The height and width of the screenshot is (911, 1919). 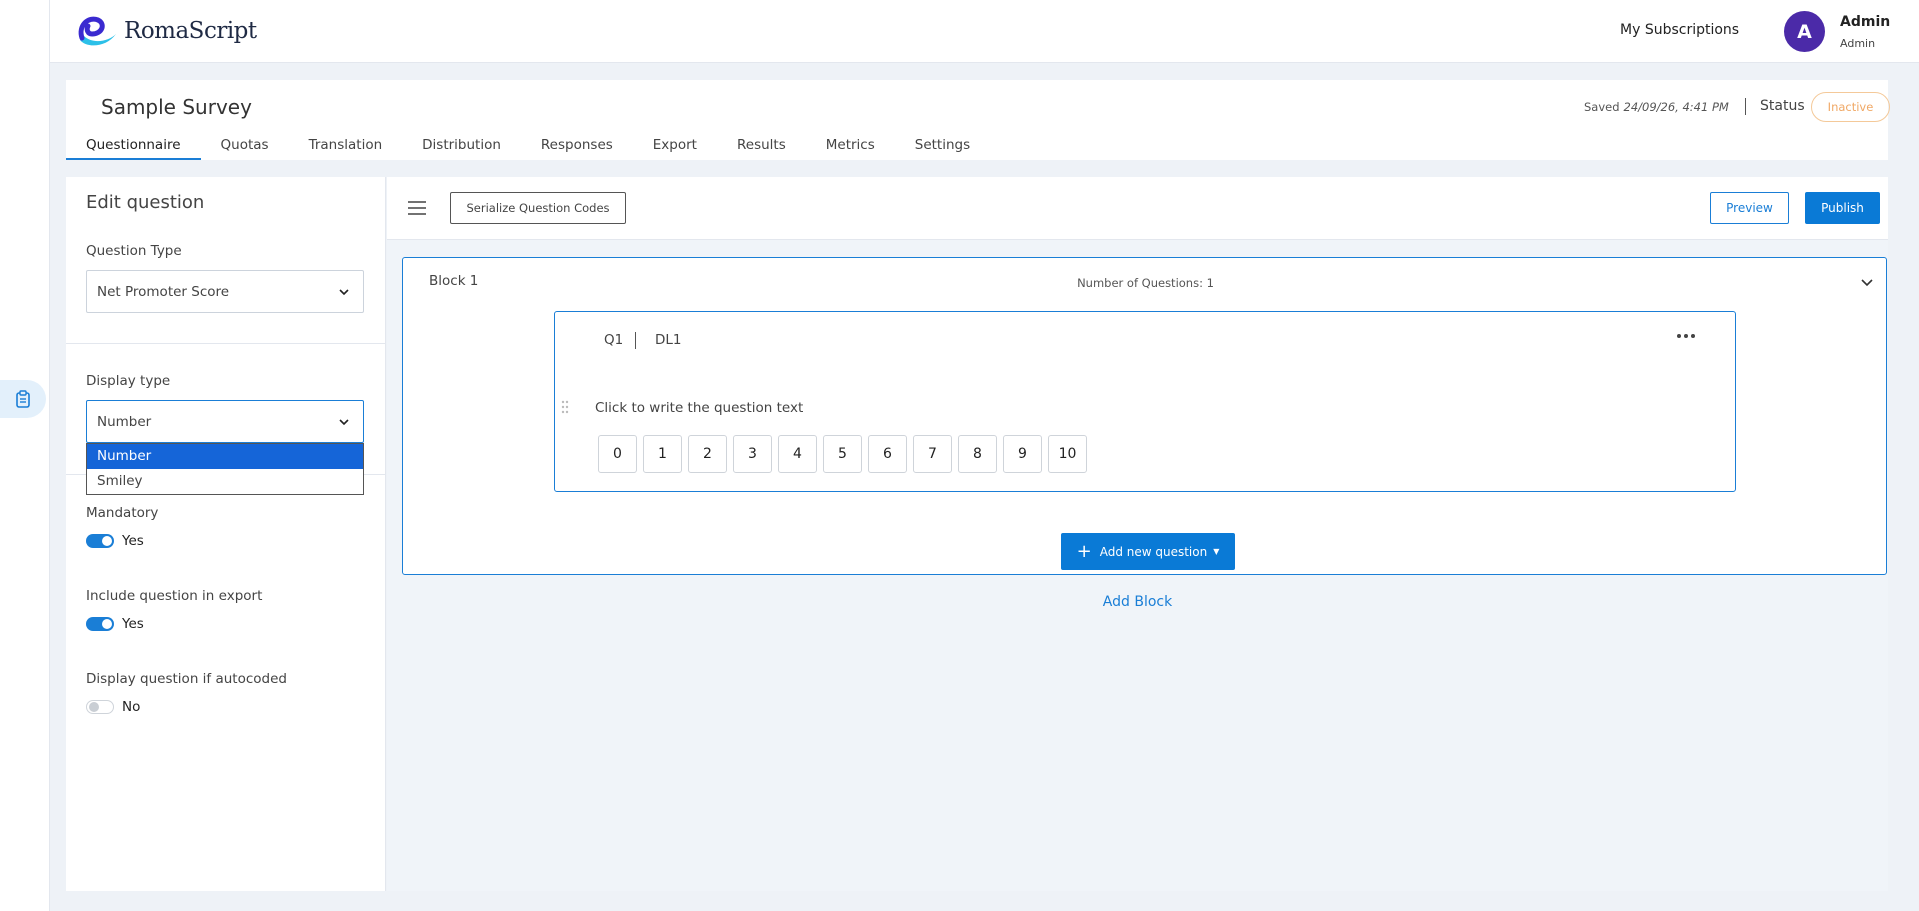 What do you see at coordinates (1686, 336) in the screenshot?
I see `more-options-icon` at bounding box center [1686, 336].